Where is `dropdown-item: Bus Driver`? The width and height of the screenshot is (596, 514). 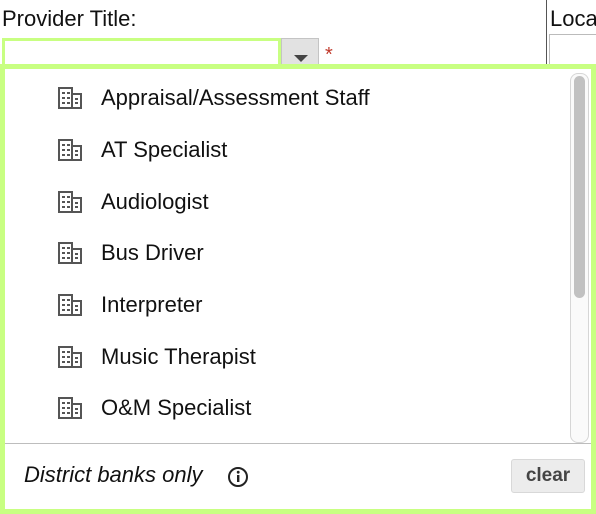
dropdown-item: Bus Driver is located at coordinates (283, 253).